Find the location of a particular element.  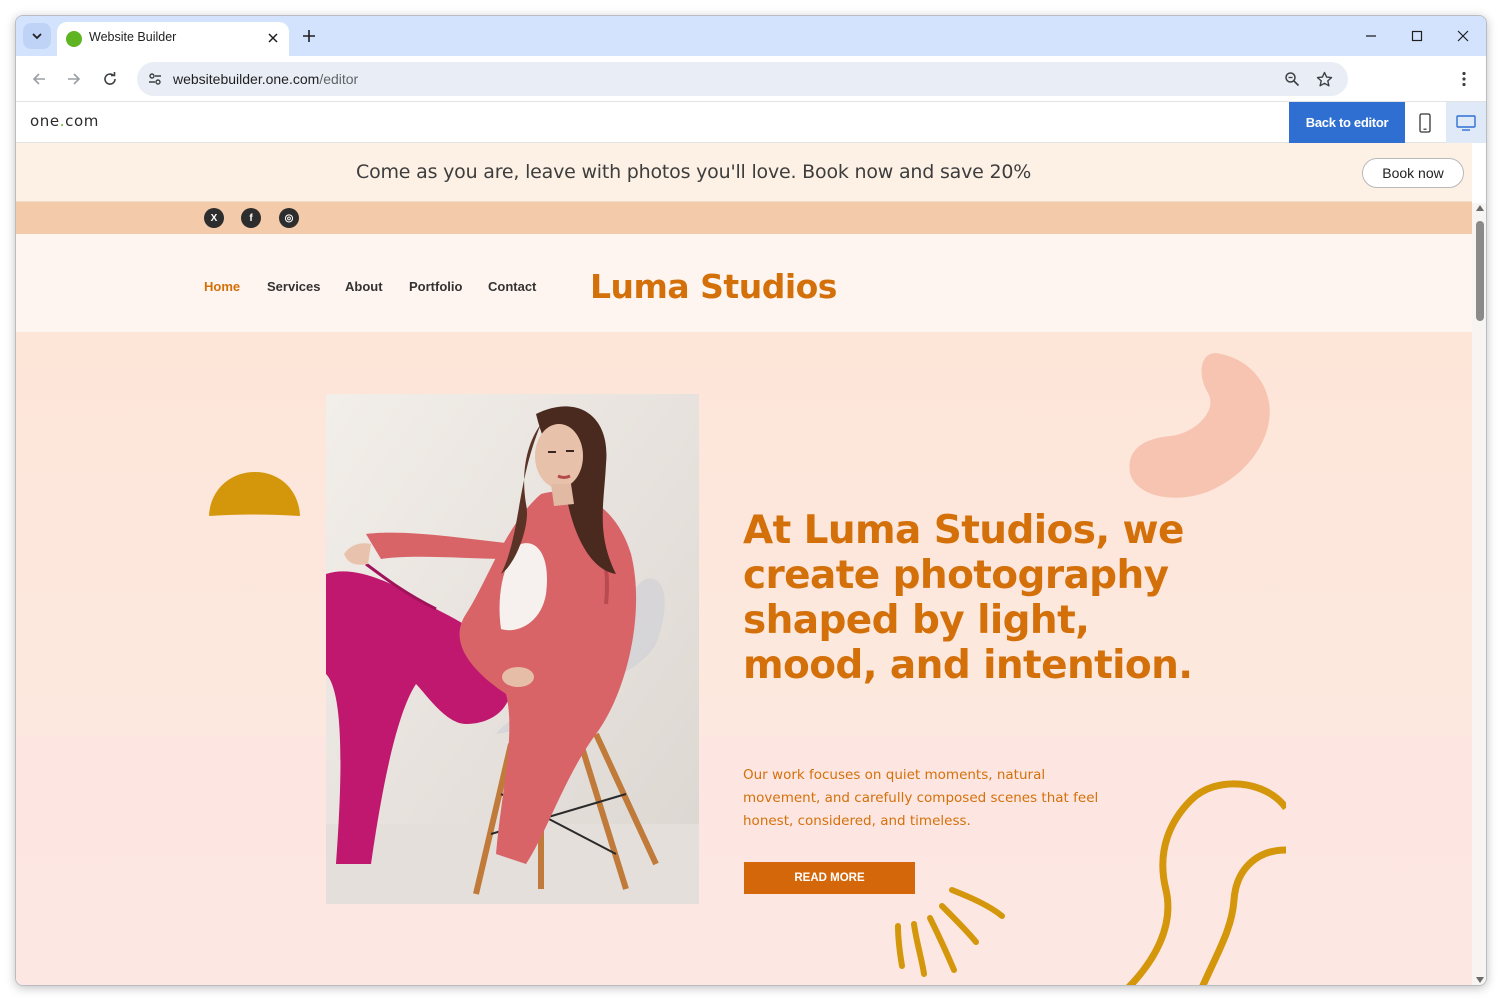

model-photo-image is located at coordinates (512, 649).